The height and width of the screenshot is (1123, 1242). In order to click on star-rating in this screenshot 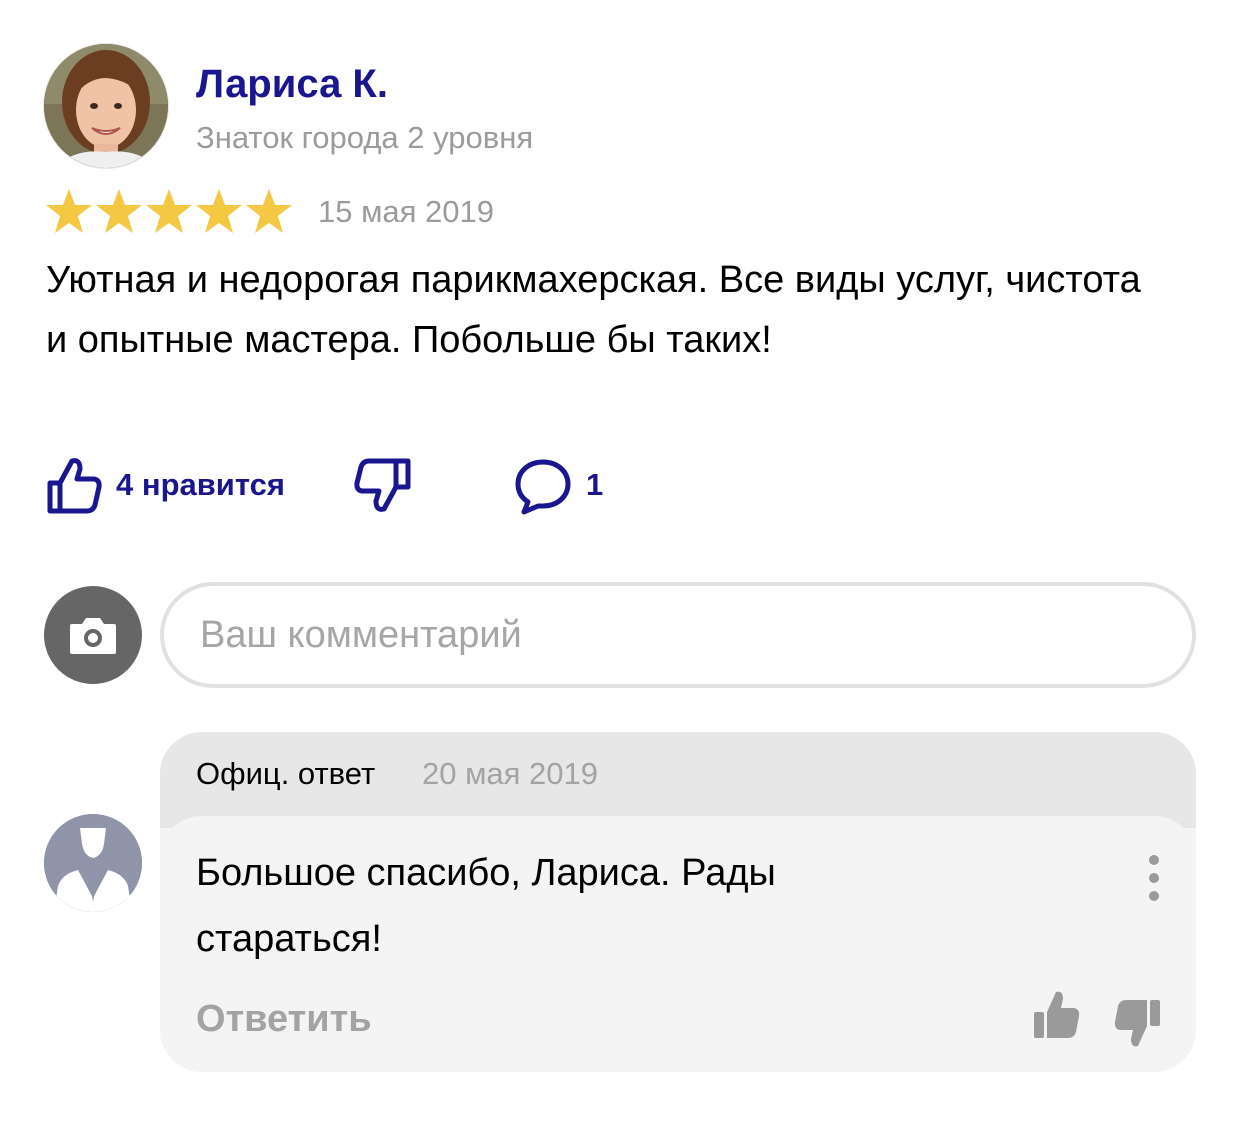, I will do `click(169, 212)`.